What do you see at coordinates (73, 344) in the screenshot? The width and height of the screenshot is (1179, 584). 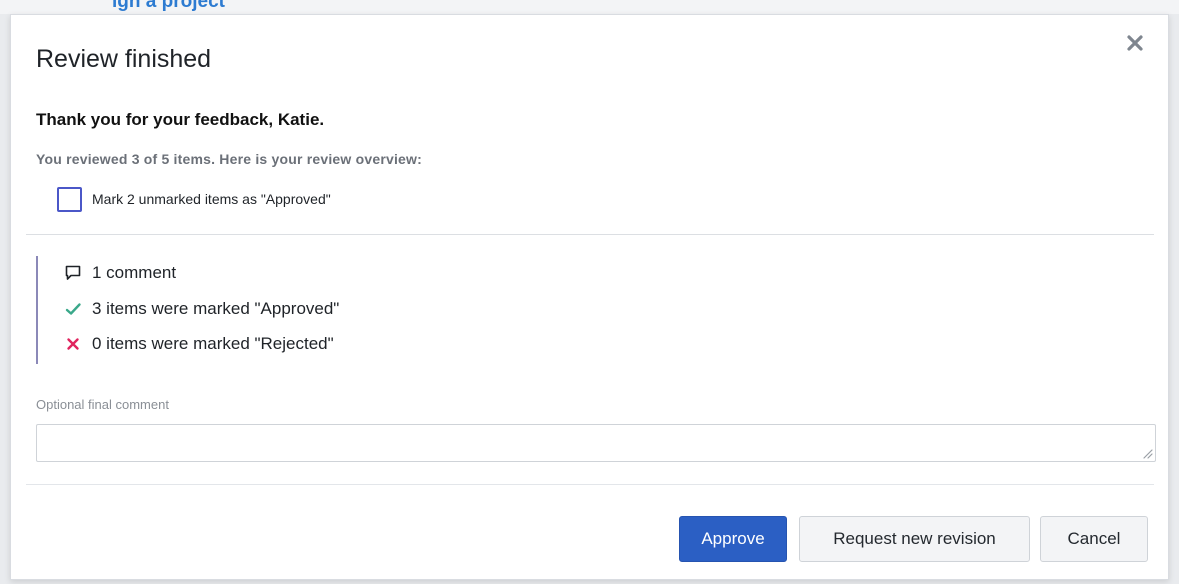 I see `cross-icon` at bounding box center [73, 344].